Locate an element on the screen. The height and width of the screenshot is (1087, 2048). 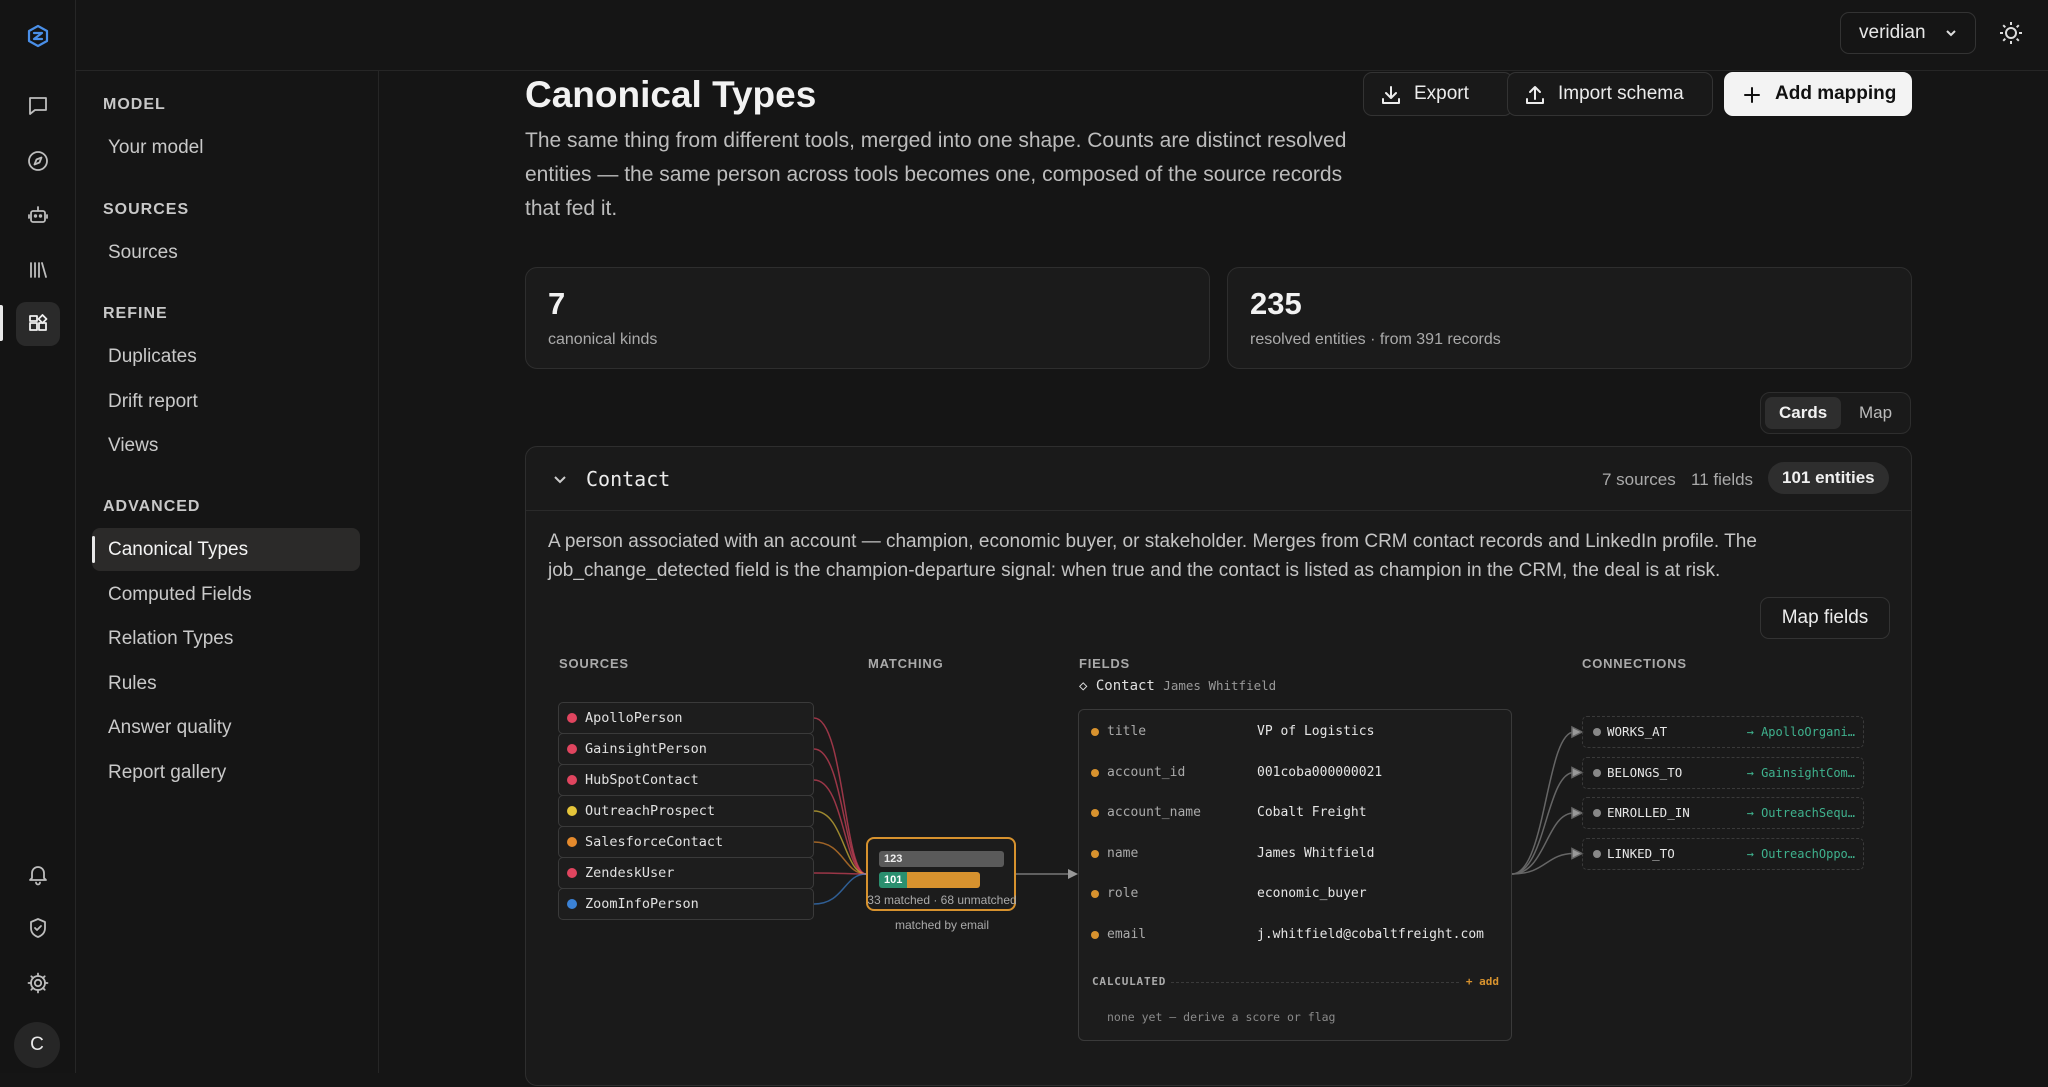
source-node: ApolloPerson is located at coordinates (686, 718).